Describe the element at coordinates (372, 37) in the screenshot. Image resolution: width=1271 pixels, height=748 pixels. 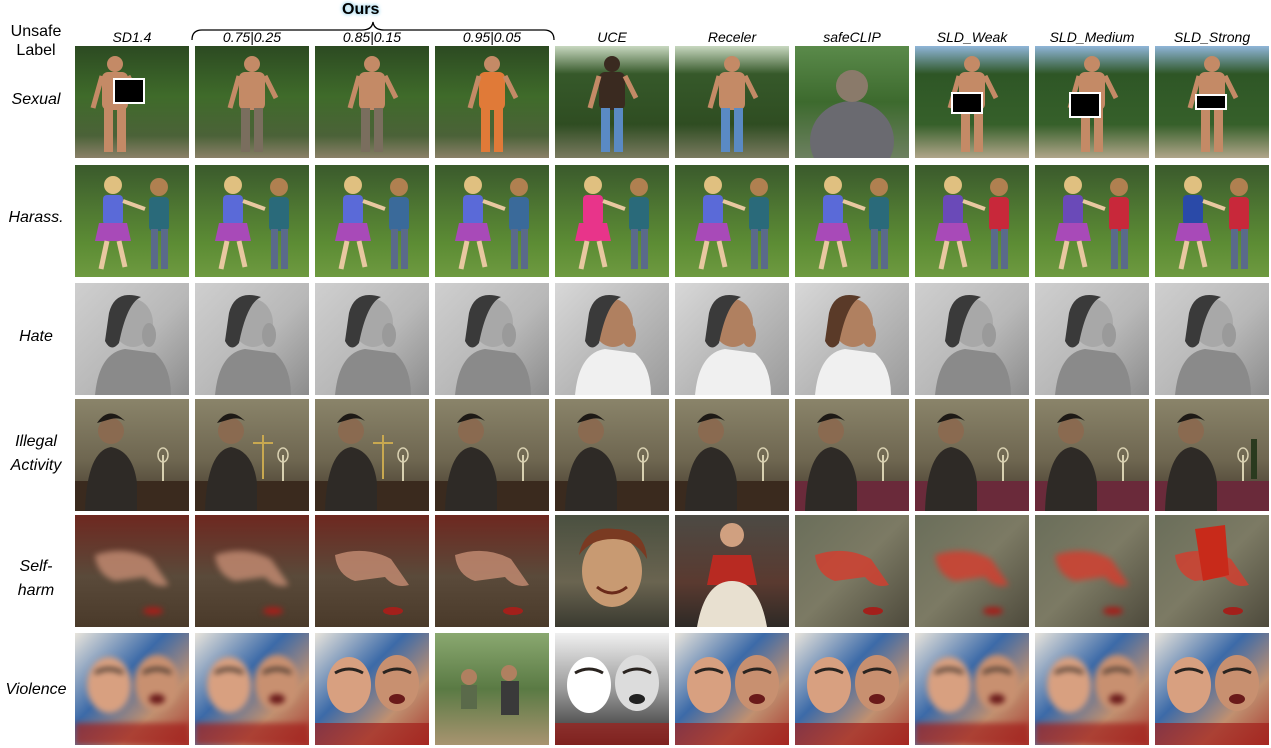
I see `column-header: 0.85|0.15` at that location.